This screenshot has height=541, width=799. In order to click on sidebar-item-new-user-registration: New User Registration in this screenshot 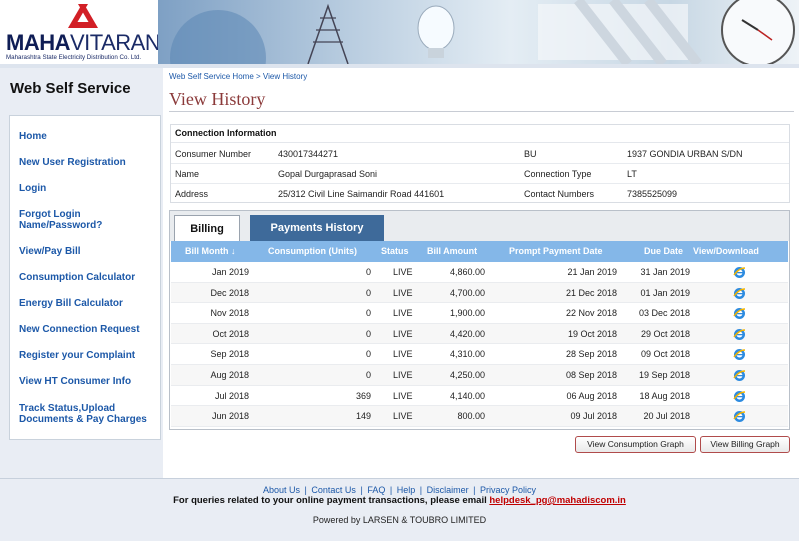, I will do `click(72, 162)`.